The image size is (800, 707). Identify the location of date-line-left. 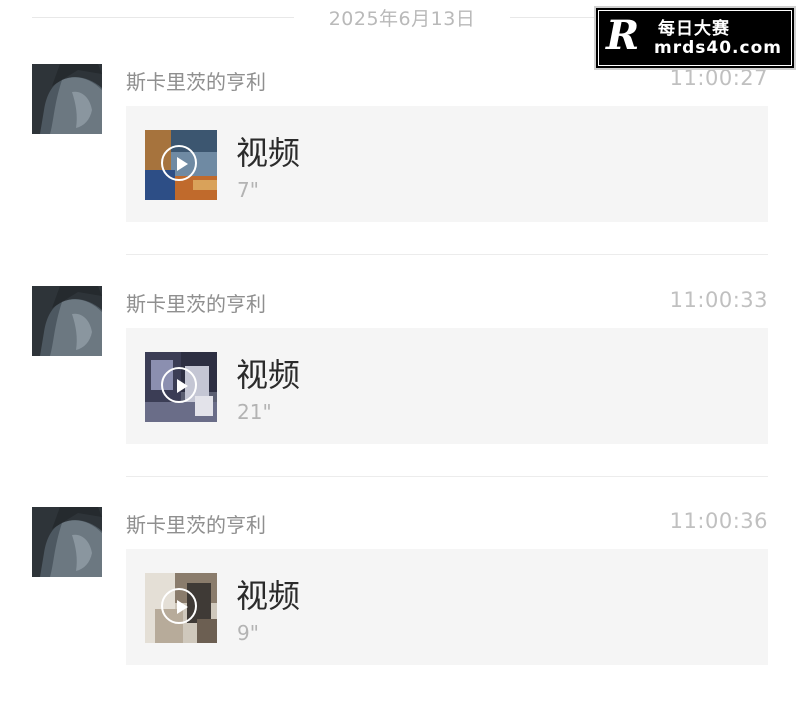
(163, 17).